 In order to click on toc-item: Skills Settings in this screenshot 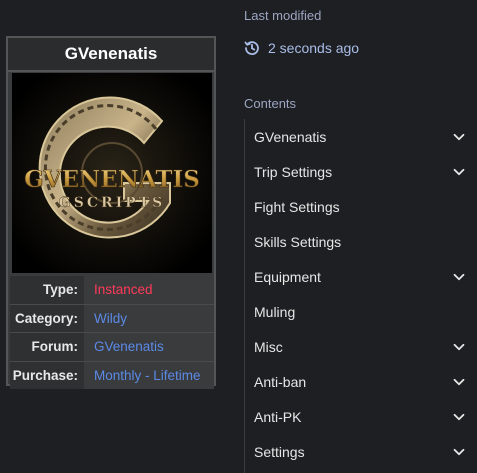, I will do `click(361, 241)`.